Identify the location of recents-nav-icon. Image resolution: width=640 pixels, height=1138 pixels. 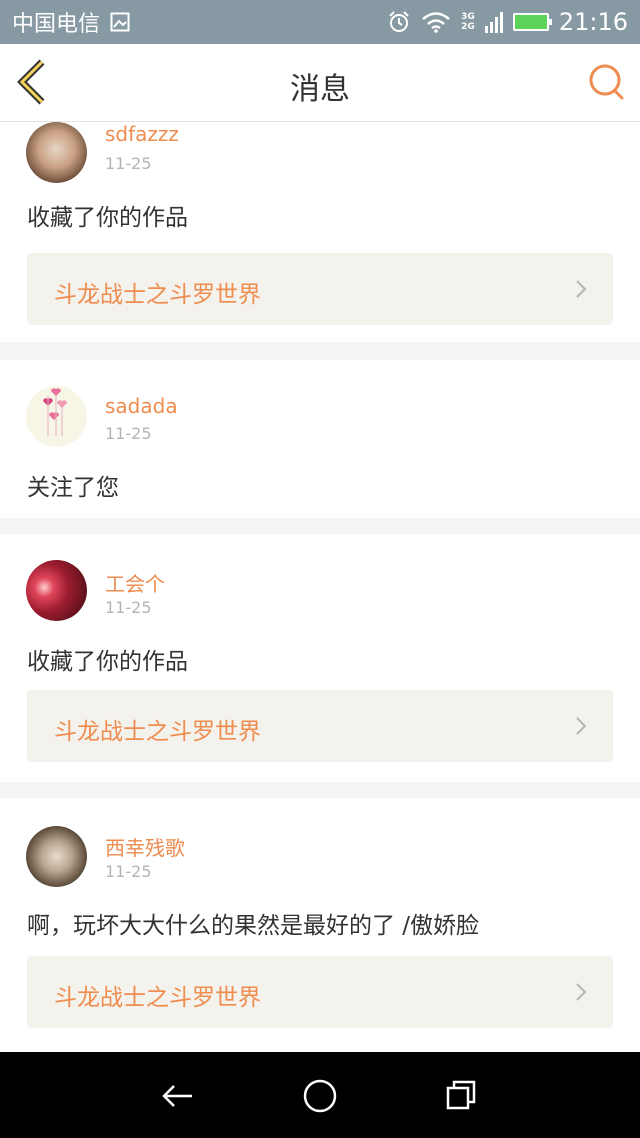
(462, 1096).